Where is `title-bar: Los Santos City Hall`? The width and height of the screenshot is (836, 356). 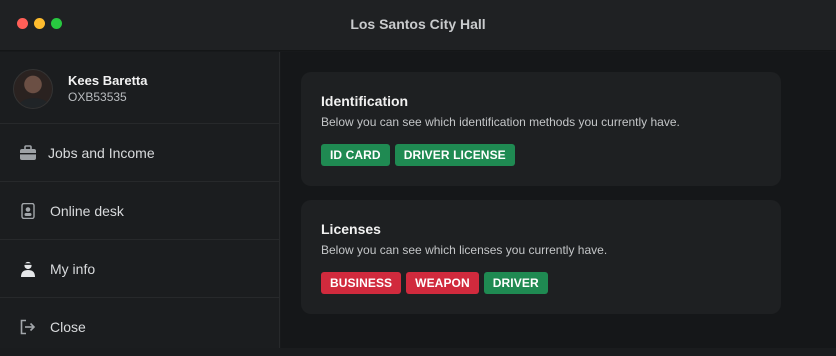
title-bar: Los Santos City Hall is located at coordinates (418, 25).